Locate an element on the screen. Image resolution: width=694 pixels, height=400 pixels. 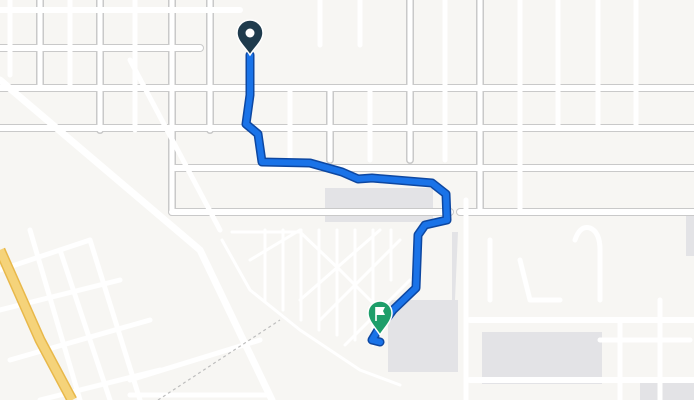
building-east is located at coordinates (542, 358).